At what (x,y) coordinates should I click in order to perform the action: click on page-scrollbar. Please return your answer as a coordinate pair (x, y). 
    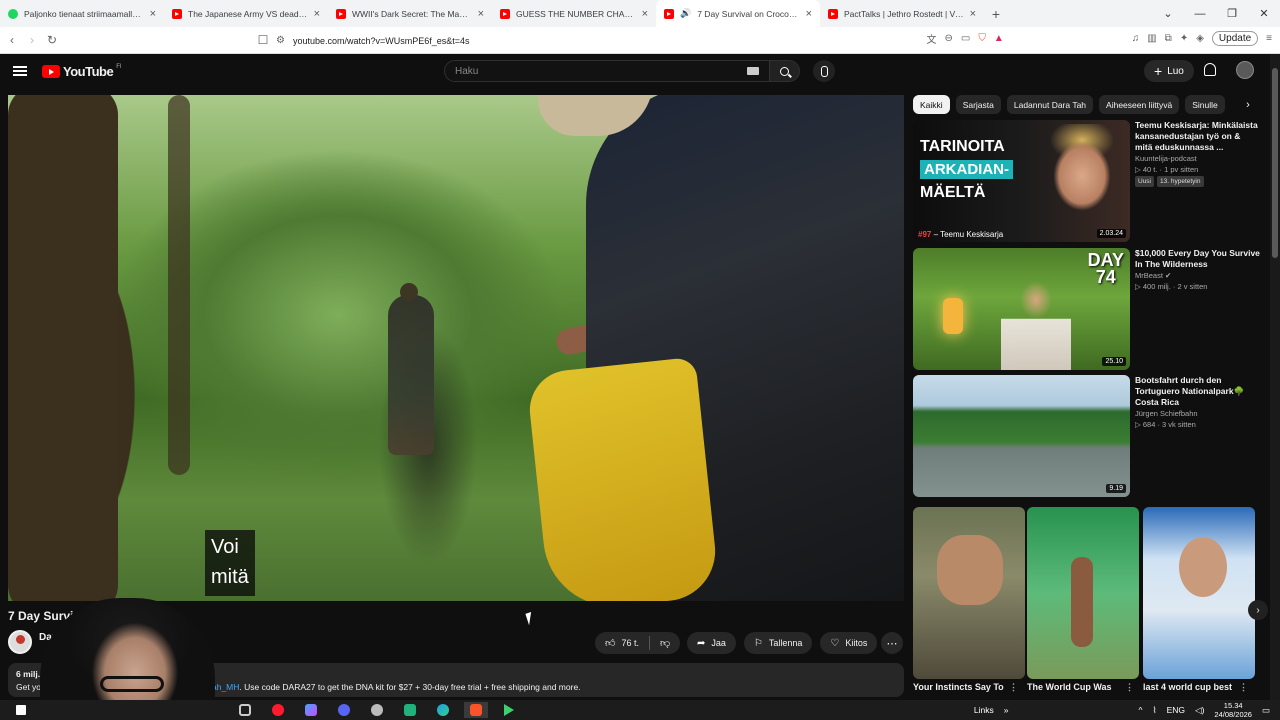
    Looking at the image, I should click on (1275, 377).